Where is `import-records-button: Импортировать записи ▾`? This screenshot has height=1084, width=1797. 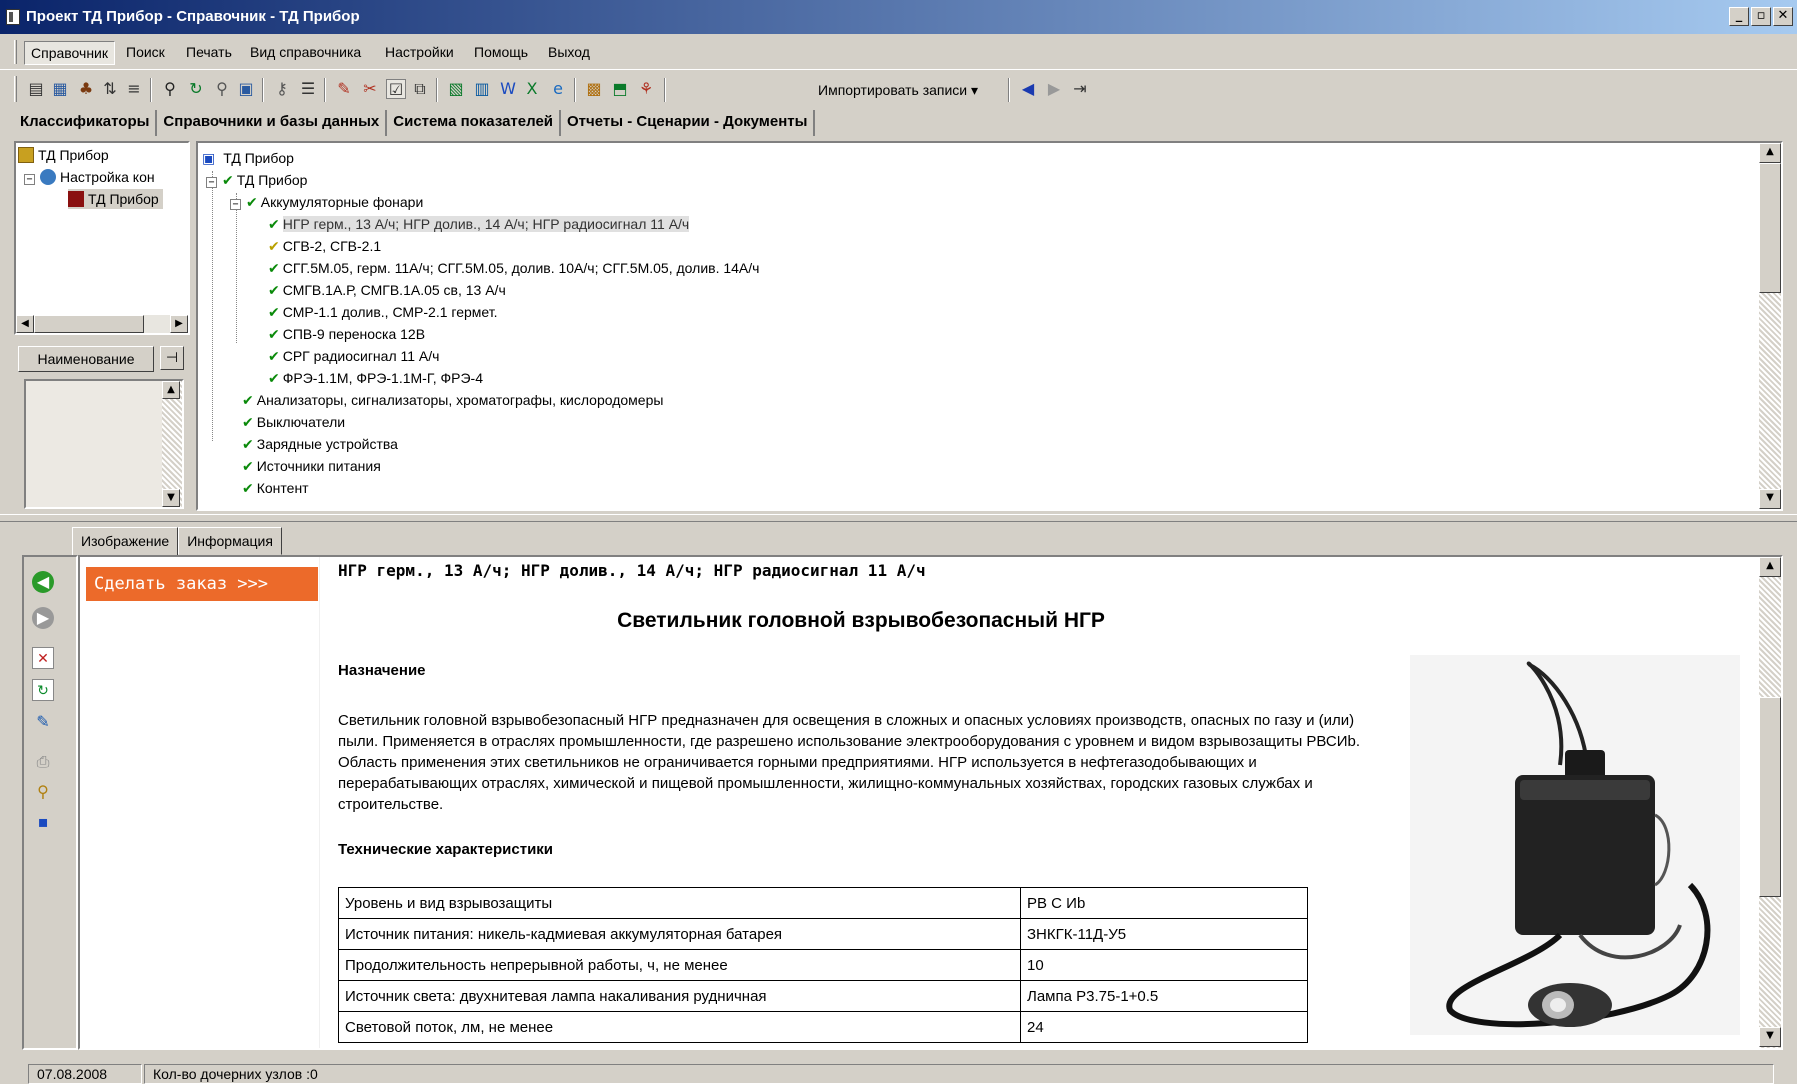 import-records-button: Импортировать записи ▾ is located at coordinates (898, 90).